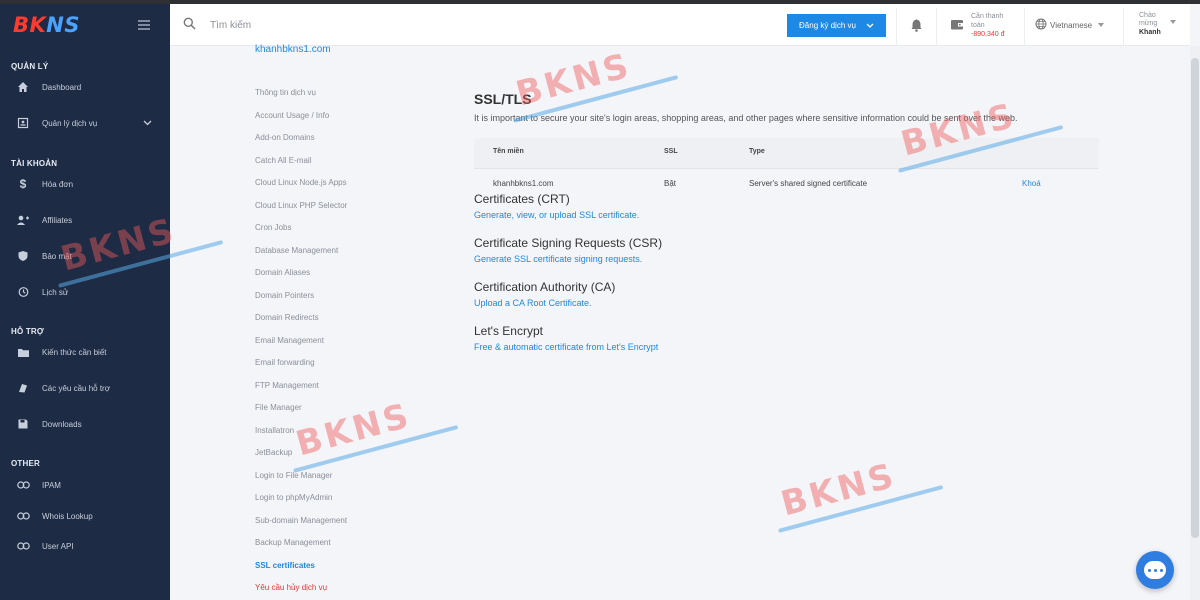 Image resolution: width=1200 pixels, height=600 pixels. I want to click on support-icon, so click(23, 388).